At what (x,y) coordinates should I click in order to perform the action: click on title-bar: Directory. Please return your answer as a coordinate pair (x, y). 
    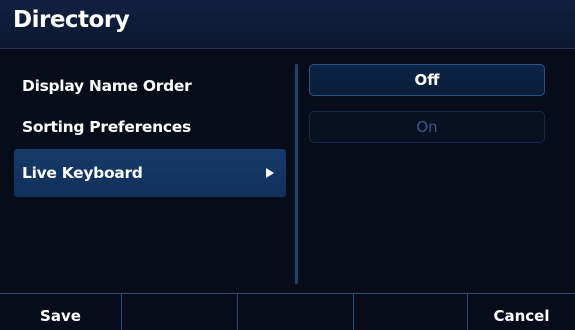
    Looking at the image, I should click on (287, 24).